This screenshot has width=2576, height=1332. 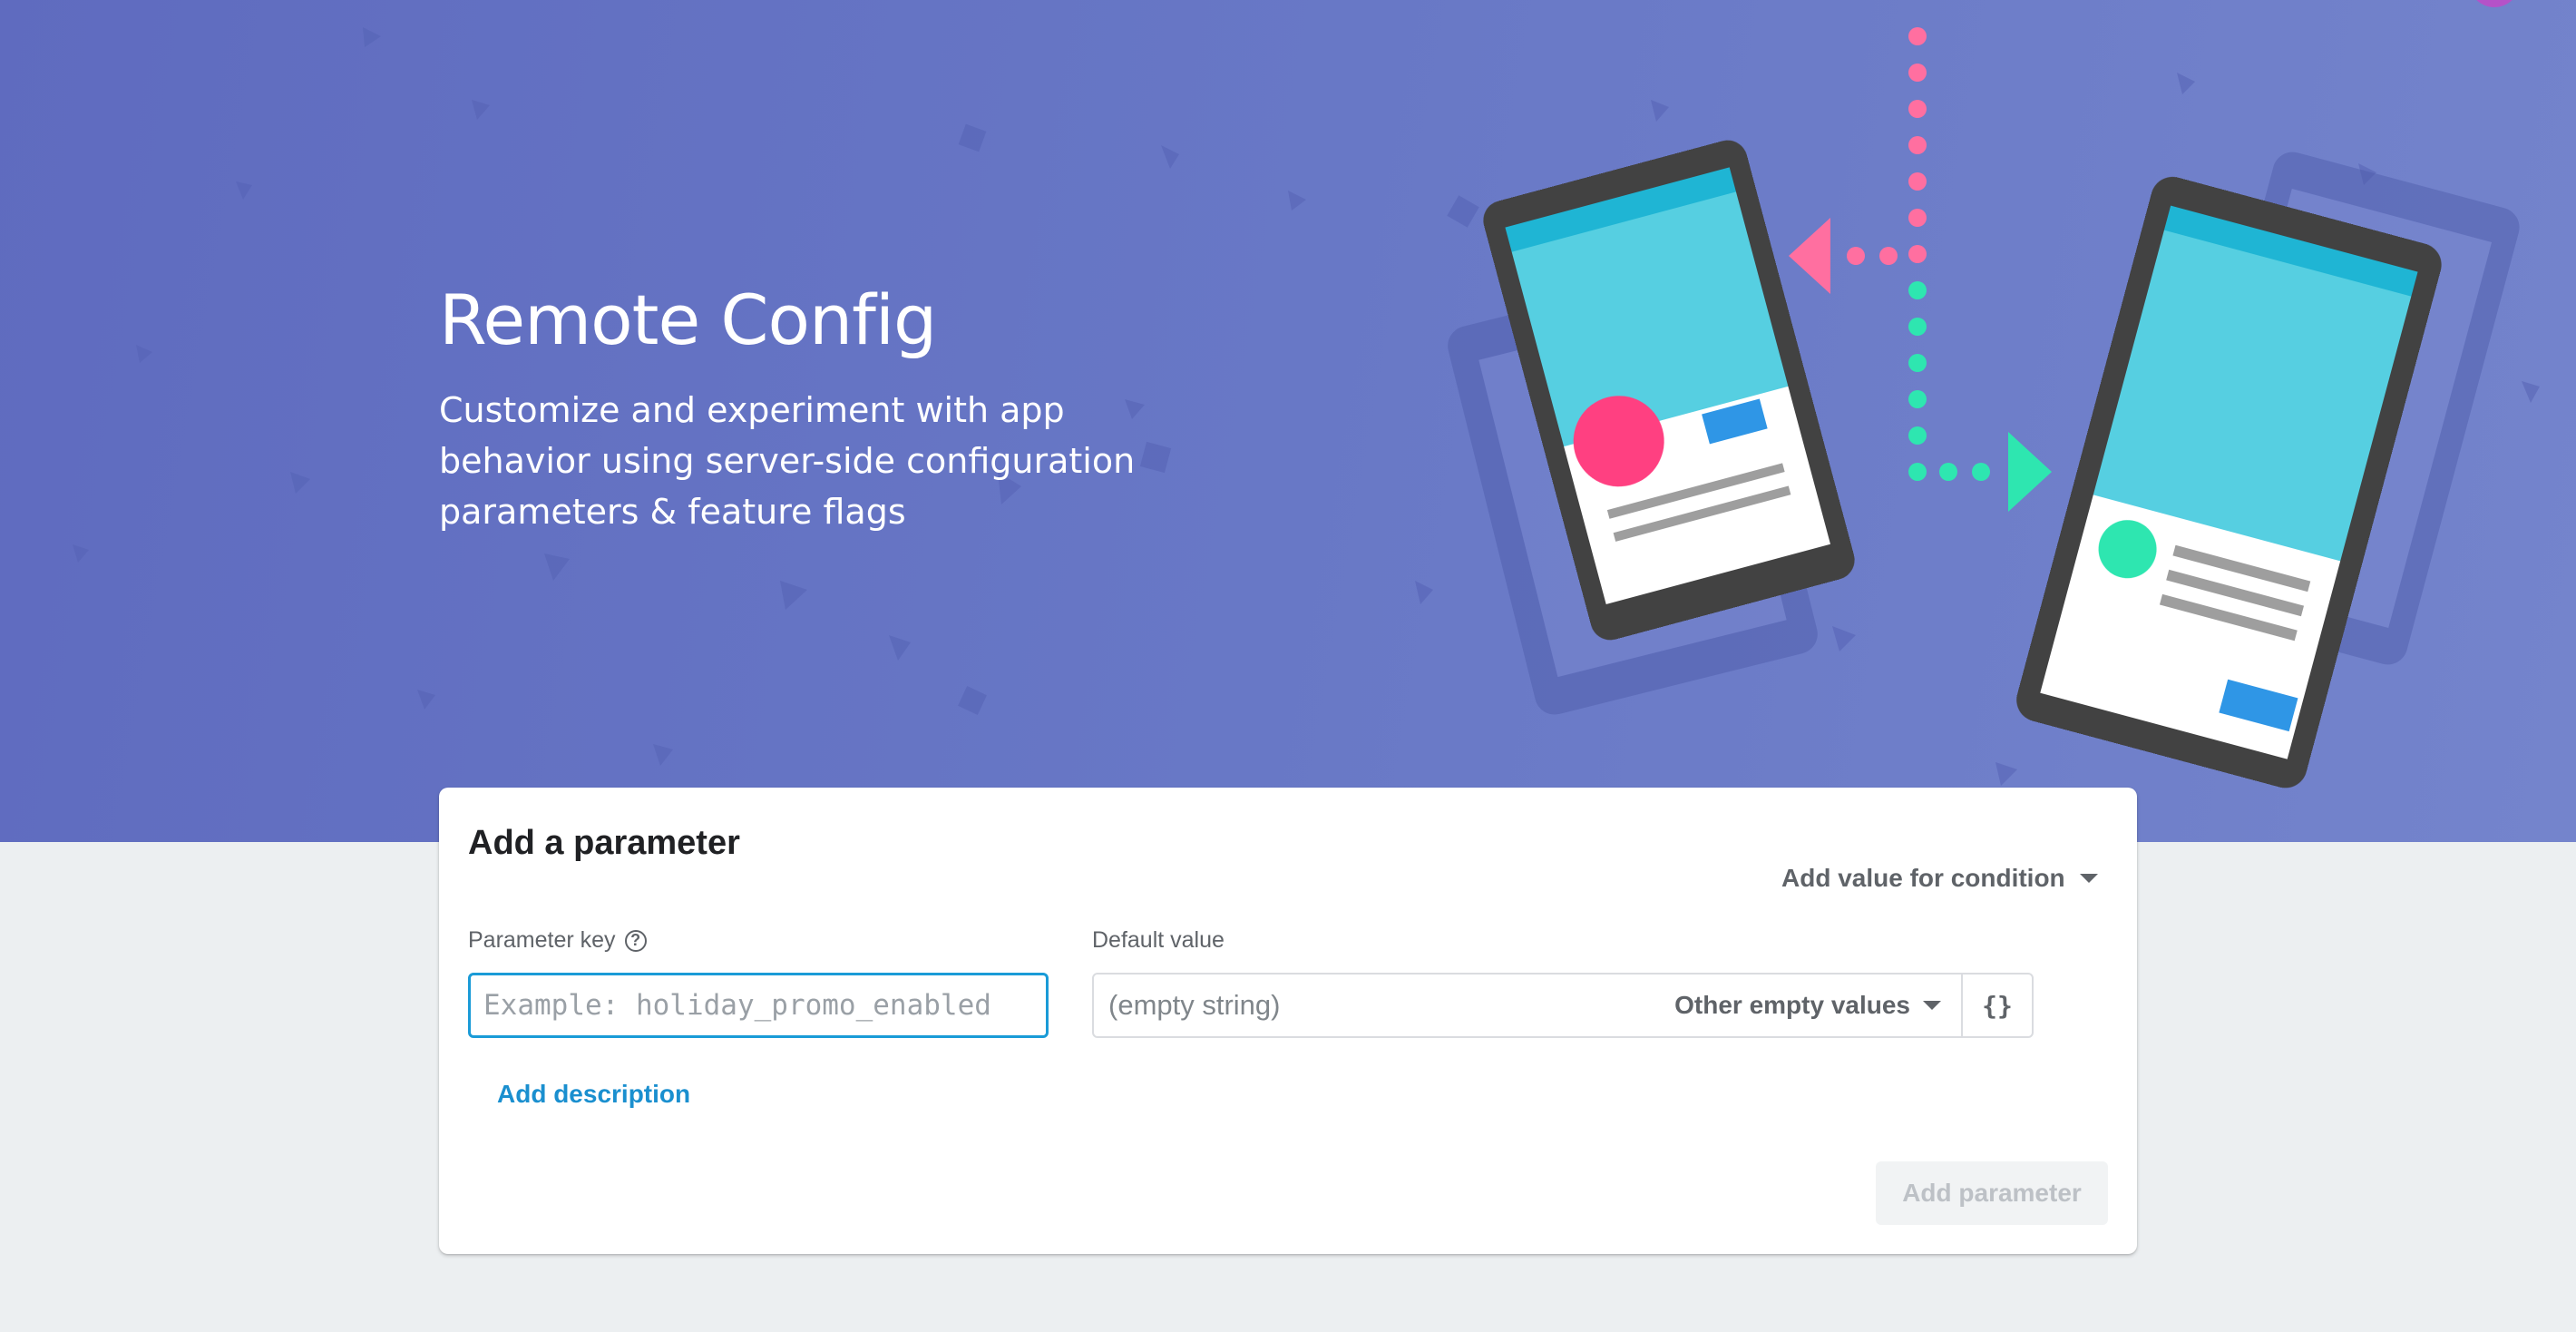 What do you see at coordinates (1858, 160) in the screenshot?
I see `pink-flow-arrow` at bounding box center [1858, 160].